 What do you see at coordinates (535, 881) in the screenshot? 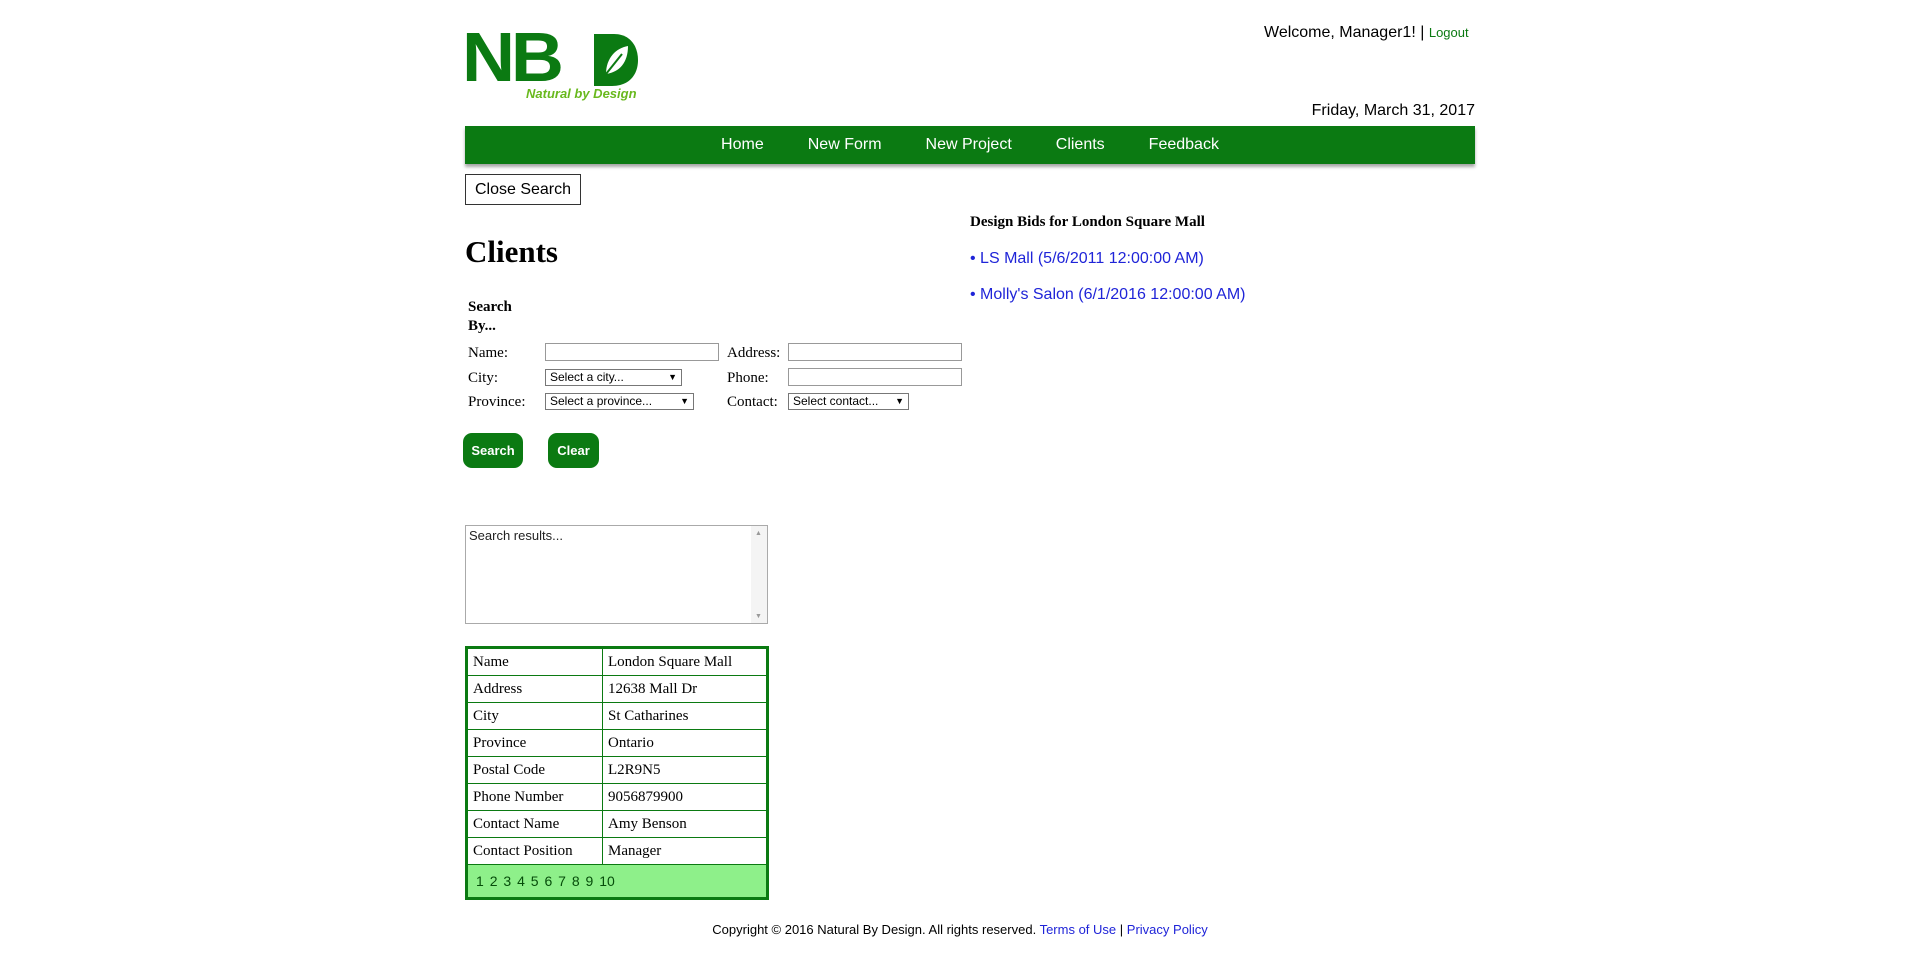
I see `page-link: 5` at bounding box center [535, 881].